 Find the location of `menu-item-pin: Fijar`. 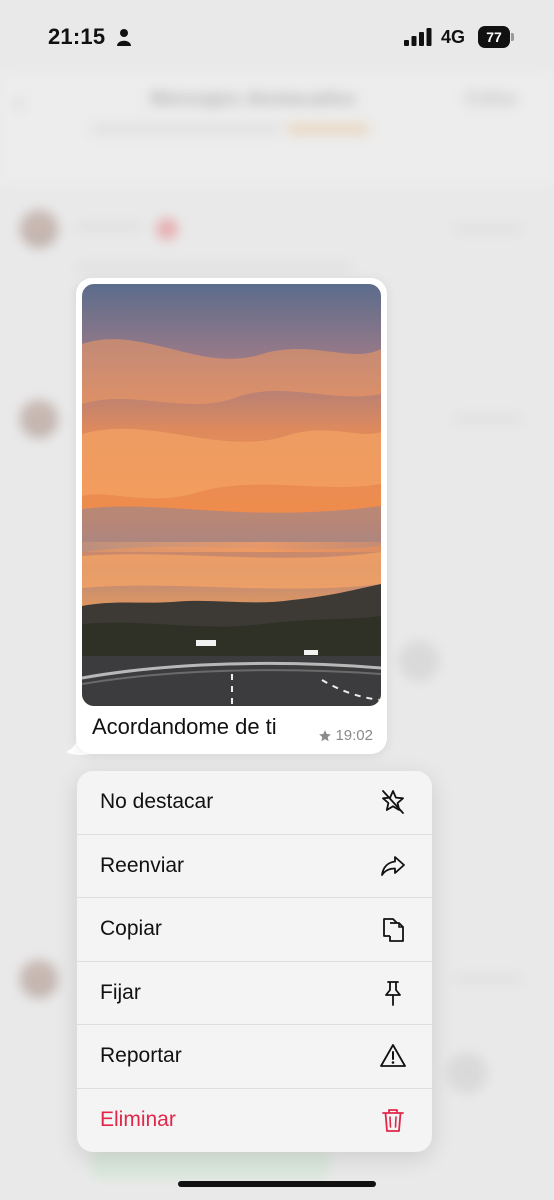

menu-item-pin: Fijar is located at coordinates (254, 993).